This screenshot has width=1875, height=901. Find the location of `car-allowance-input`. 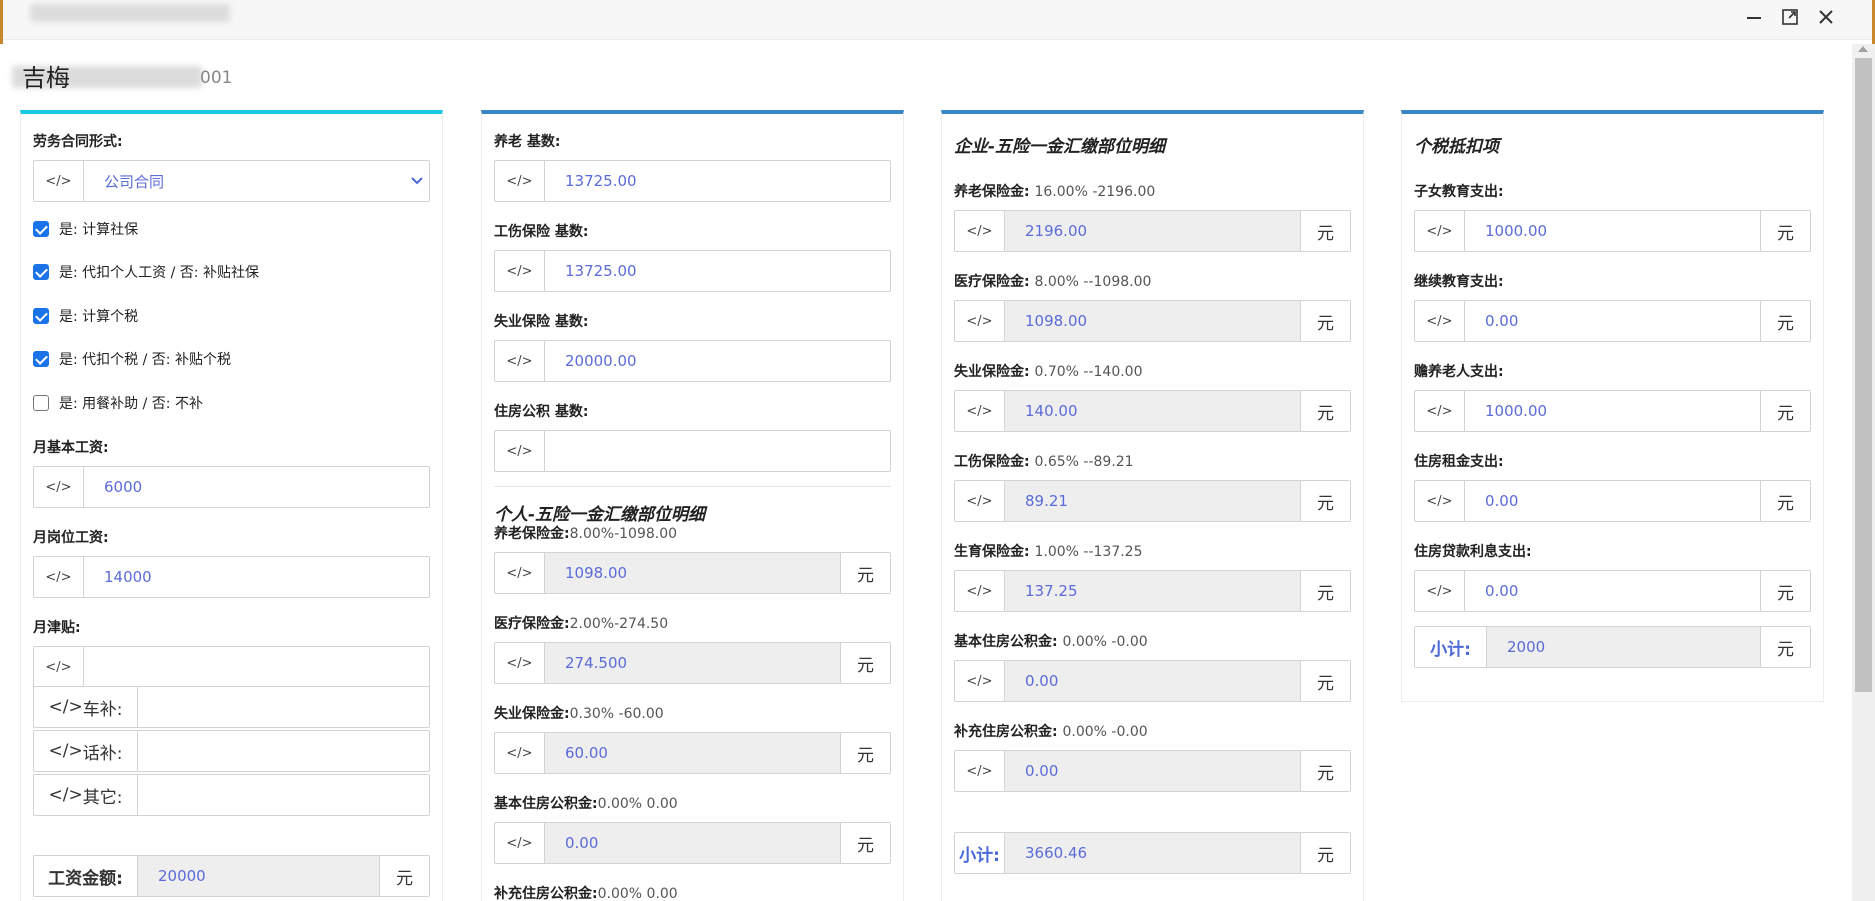

car-allowance-input is located at coordinates (283, 707).